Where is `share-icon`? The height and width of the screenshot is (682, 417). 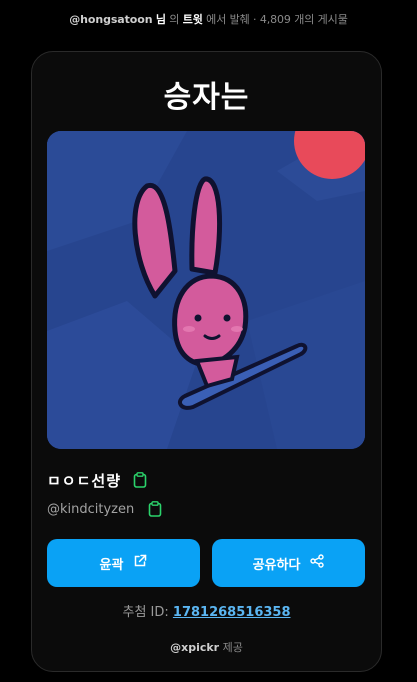 share-icon is located at coordinates (317, 563).